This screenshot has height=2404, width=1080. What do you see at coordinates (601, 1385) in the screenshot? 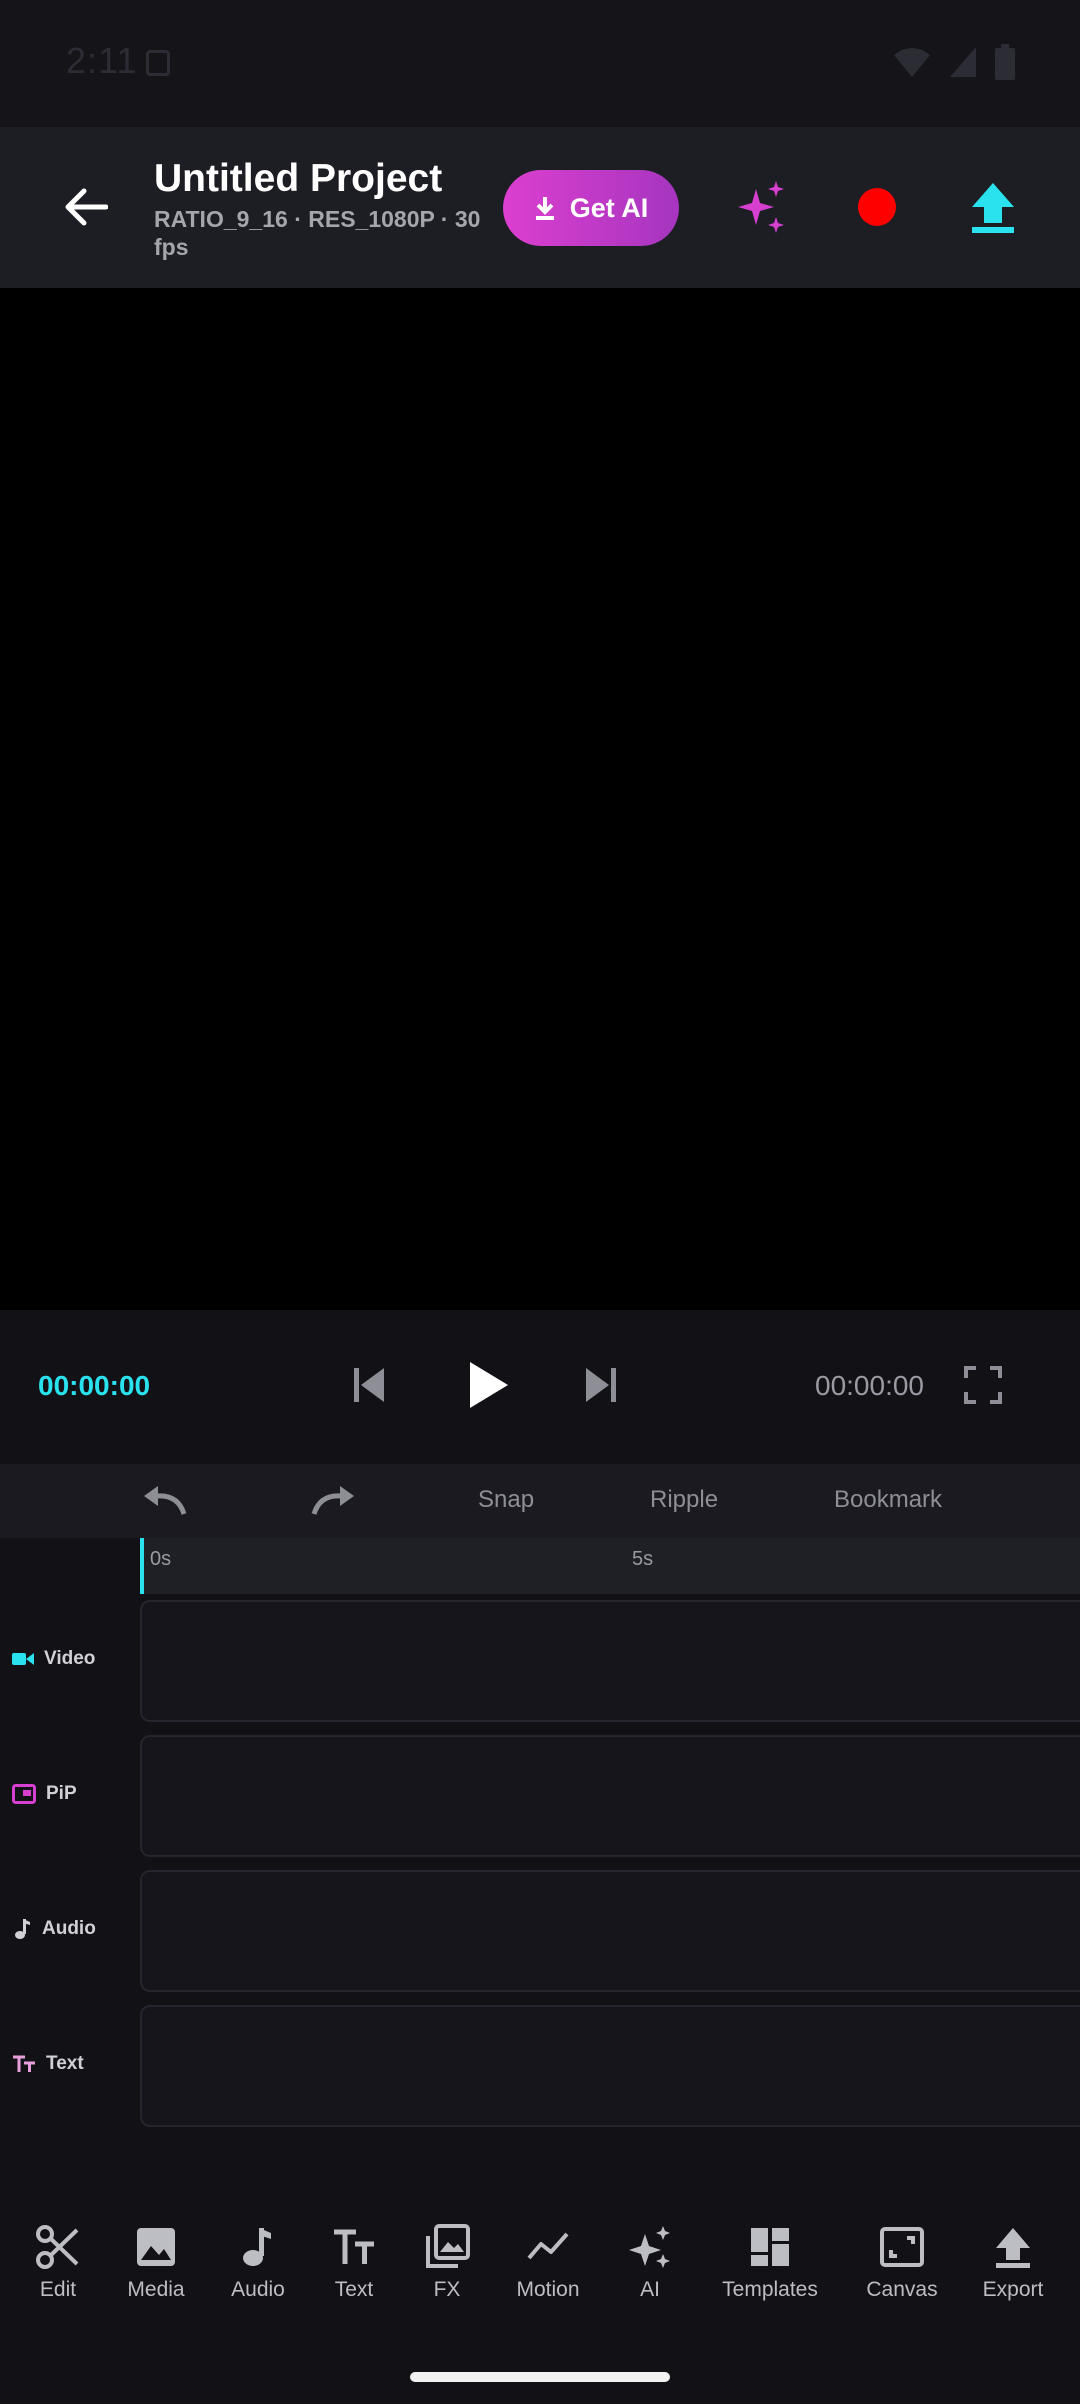
I see `skip-to-end-button` at bounding box center [601, 1385].